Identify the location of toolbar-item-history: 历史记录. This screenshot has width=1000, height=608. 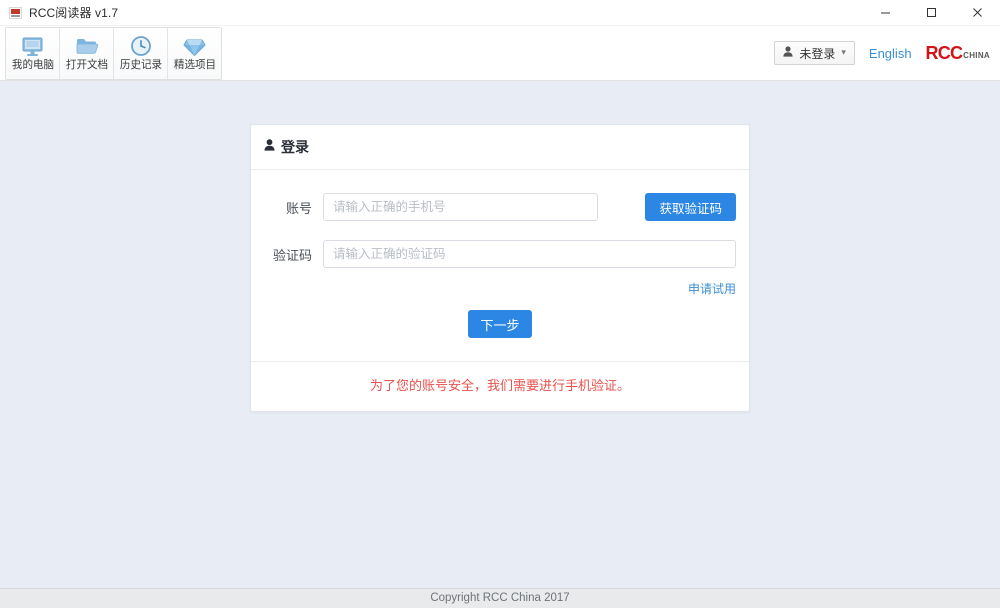
(141, 53).